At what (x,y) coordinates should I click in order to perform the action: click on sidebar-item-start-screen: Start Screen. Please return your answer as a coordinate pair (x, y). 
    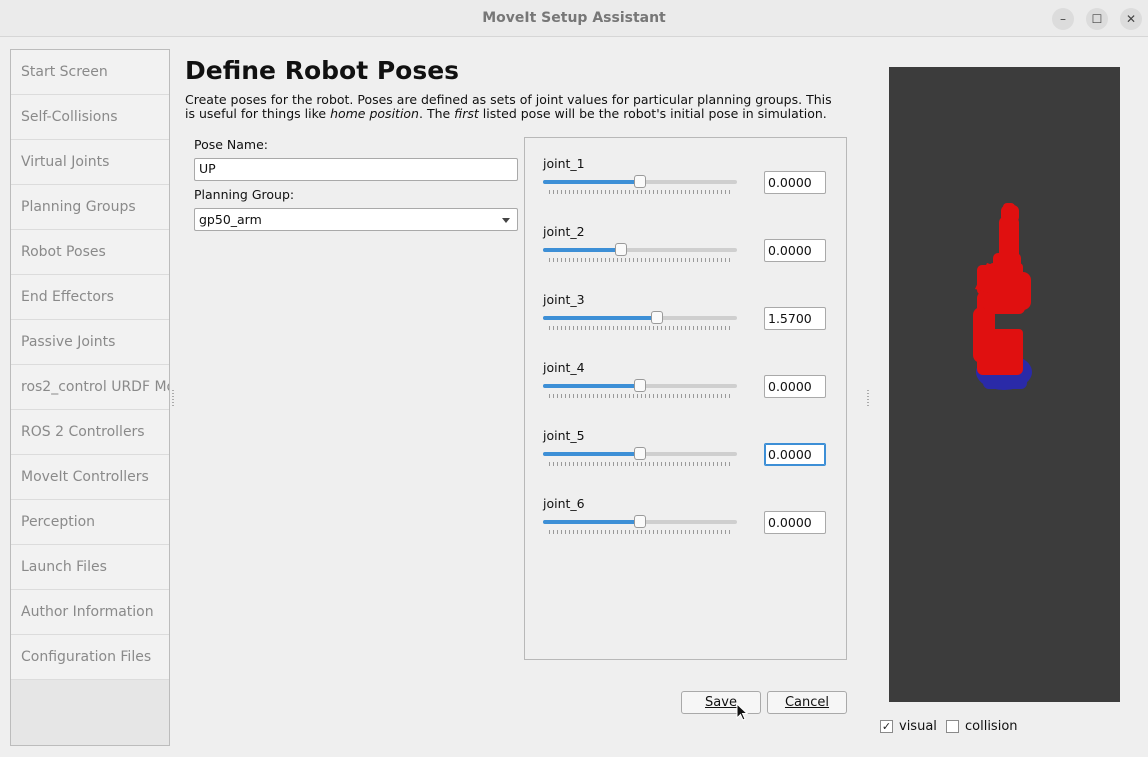
    Looking at the image, I should click on (90, 72).